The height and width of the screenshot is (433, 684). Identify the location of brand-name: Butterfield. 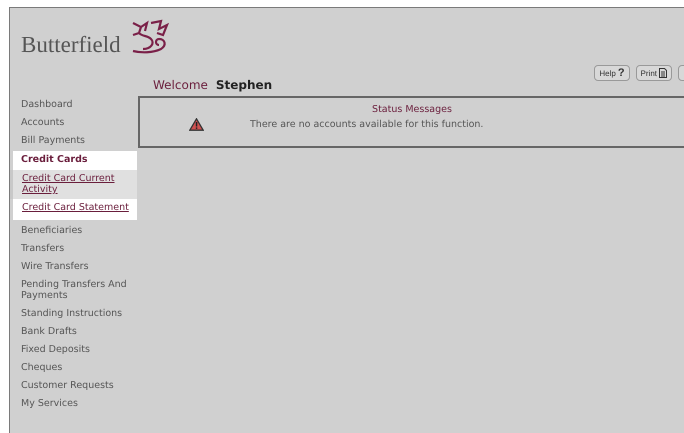
(71, 45).